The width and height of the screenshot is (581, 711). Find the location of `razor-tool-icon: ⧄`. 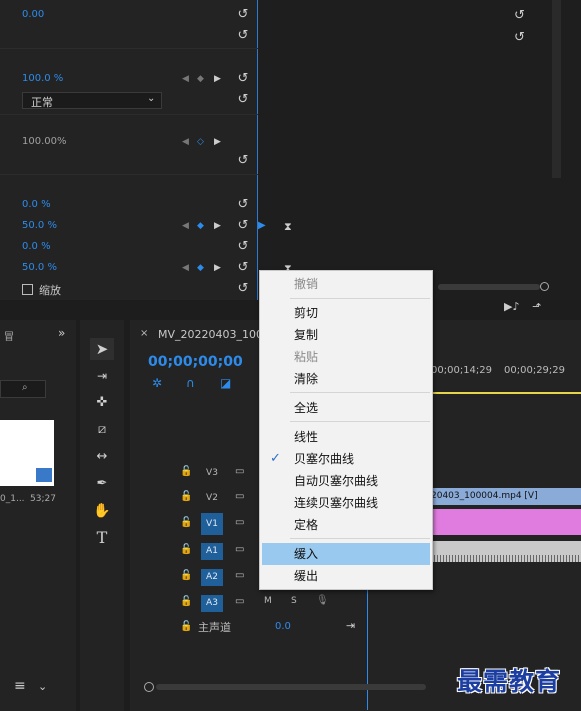

razor-tool-icon: ⧄ is located at coordinates (102, 430).